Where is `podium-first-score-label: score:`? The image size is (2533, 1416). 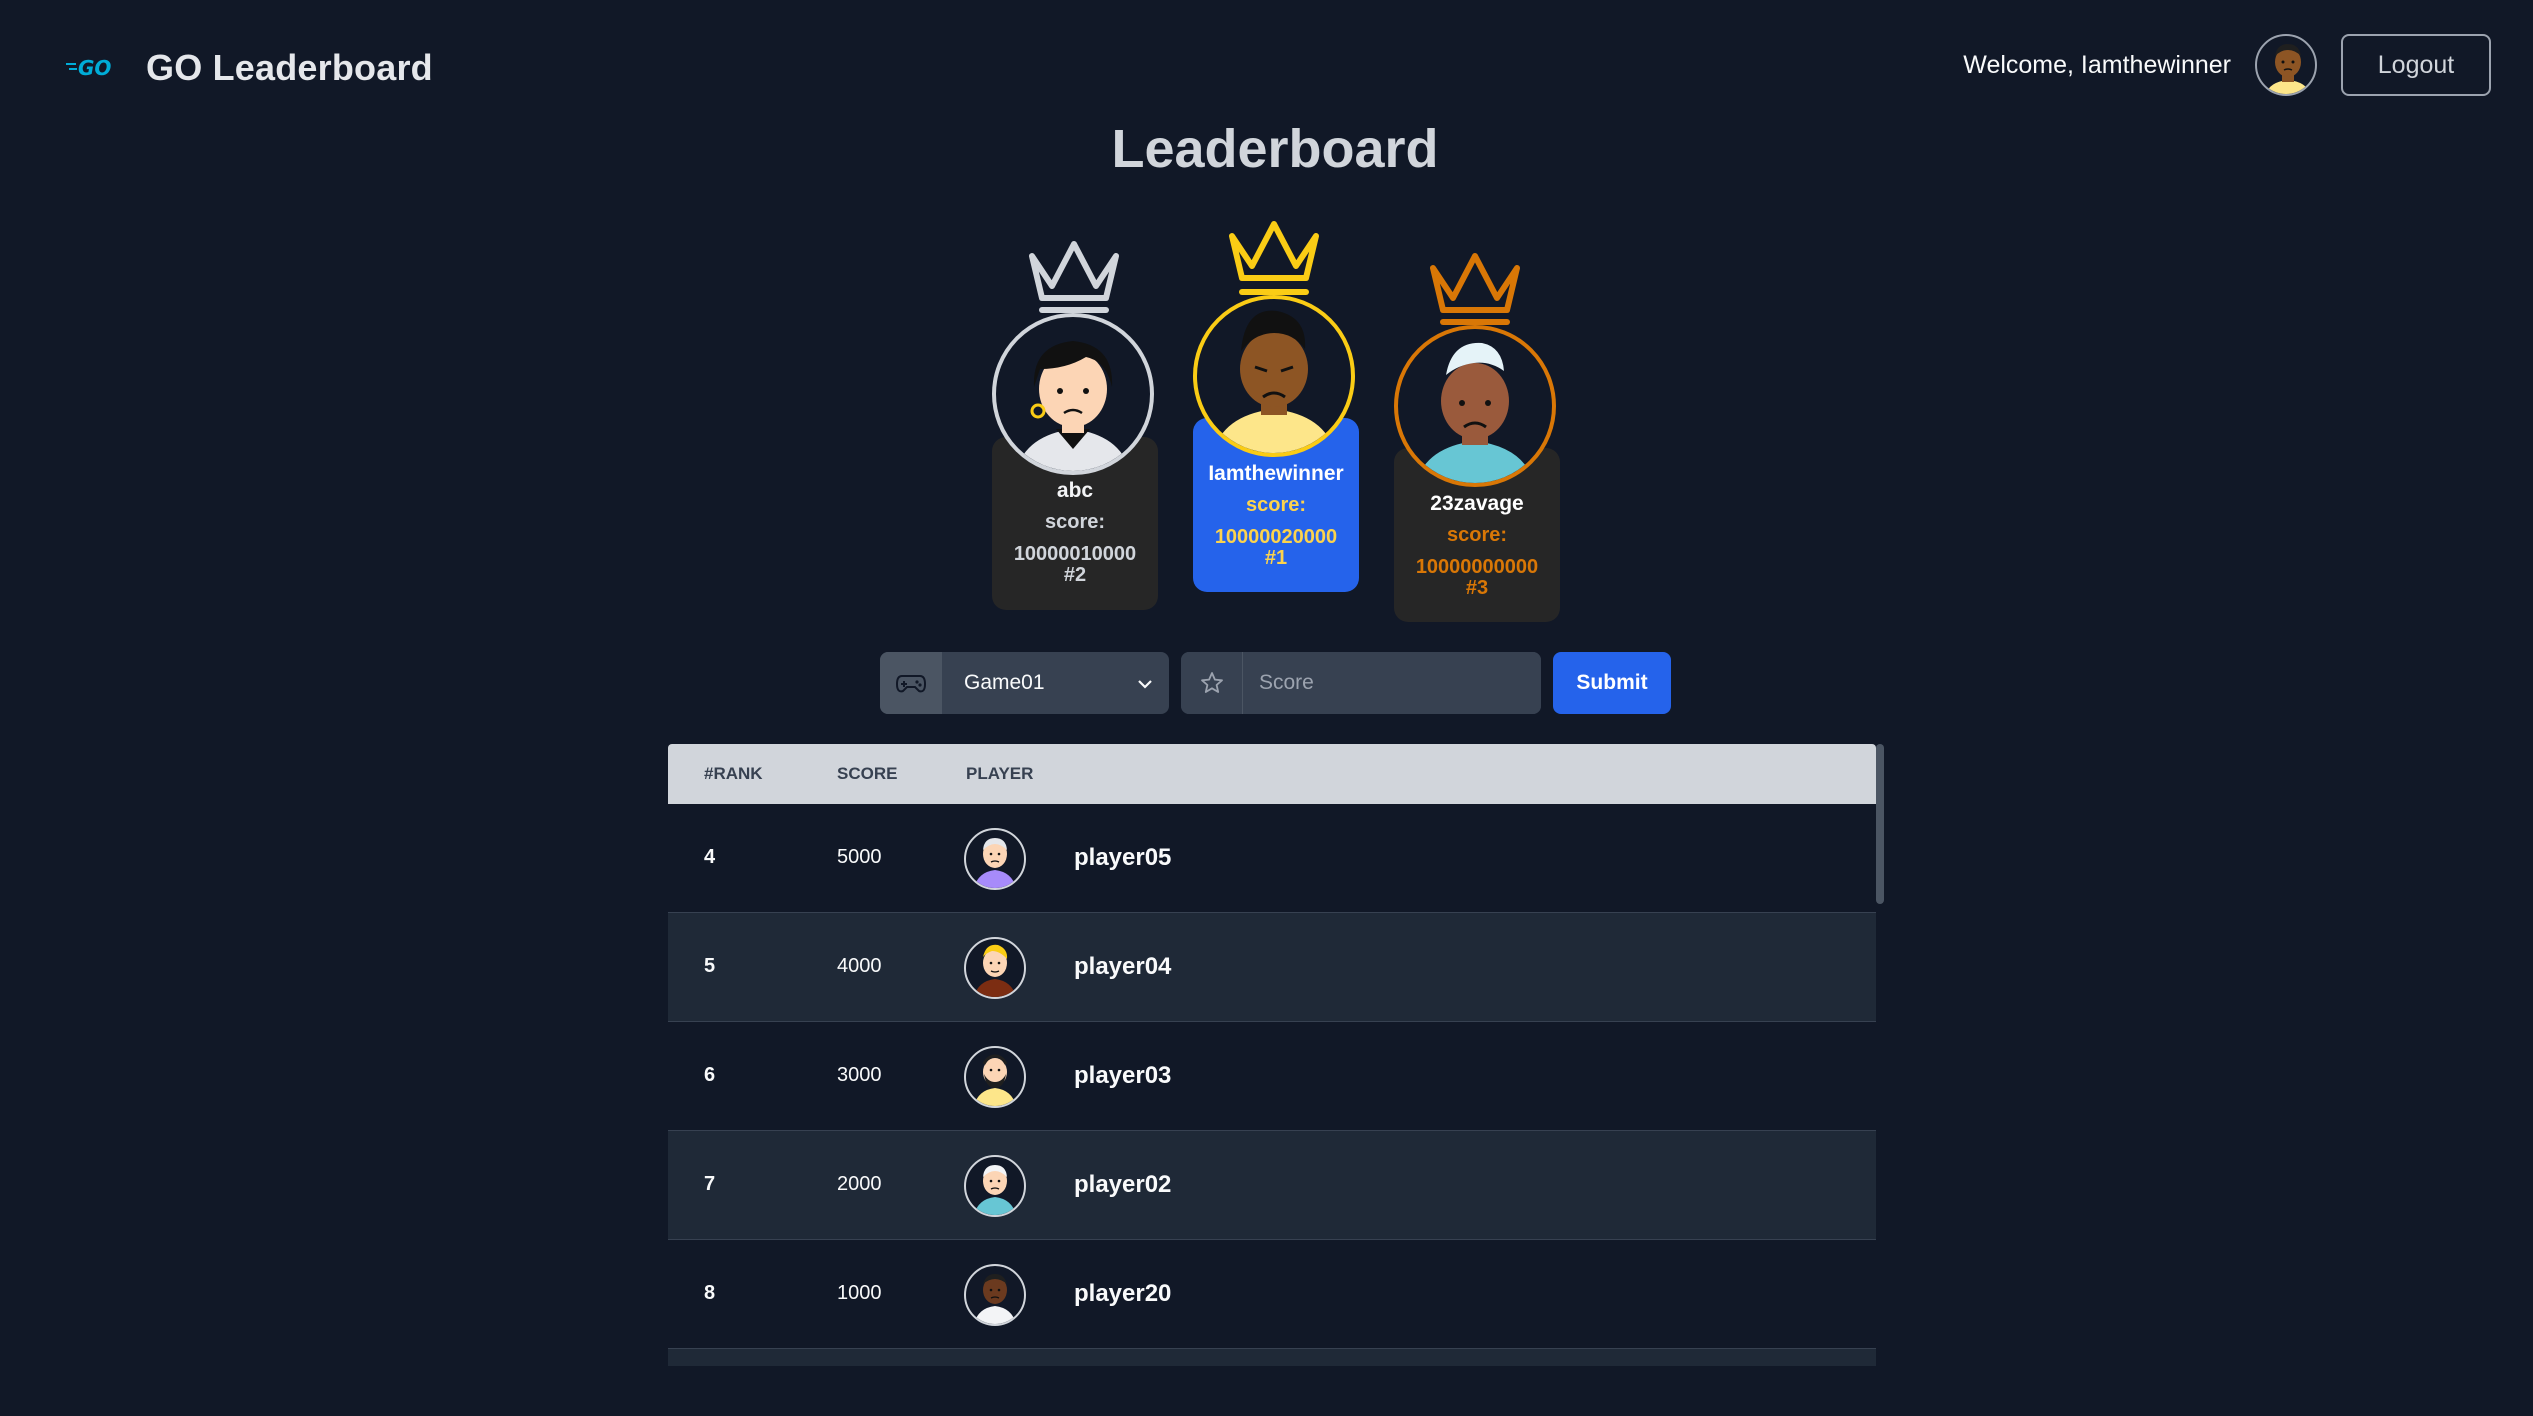
podium-first-score-label: score: is located at coordinates (1276, 505).